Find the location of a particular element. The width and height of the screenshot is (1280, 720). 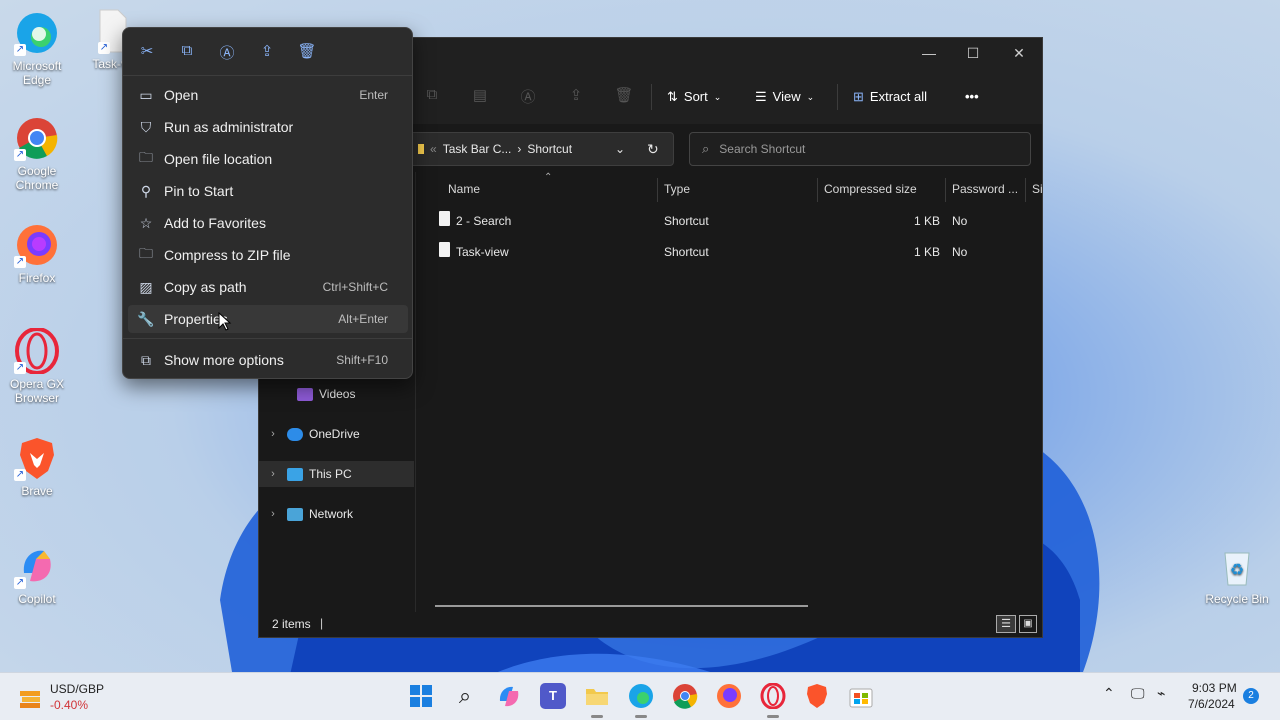

minimize-button: — is located at coordinates (929, 53).